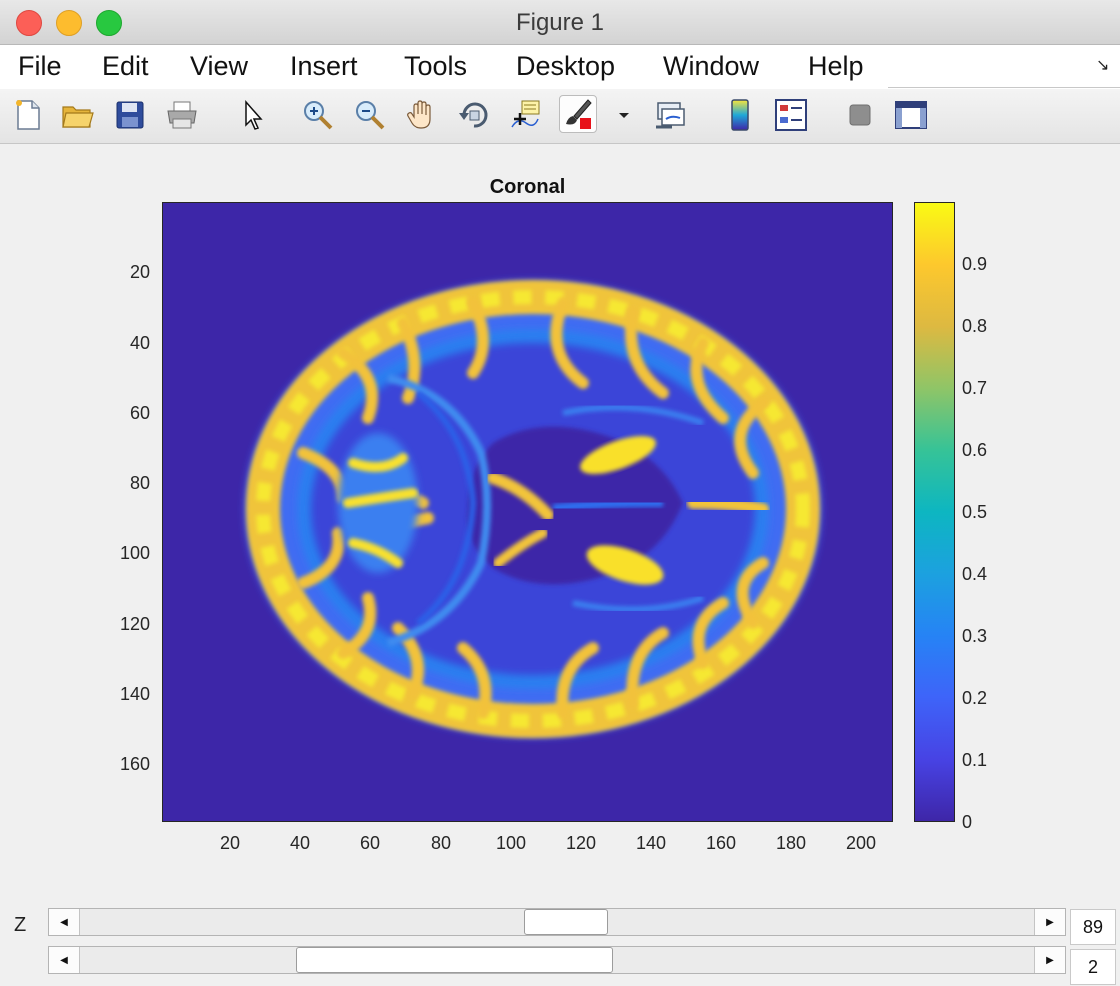 This screenshot has height=986, width=1120. I want to click on legend-icon, so click(791, 115).